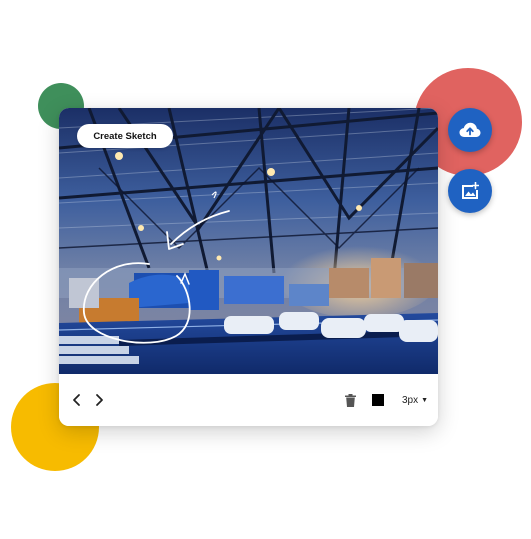  What do you see at coordinates (378, 400) in the screenshot?
I see `brush-color-swatch` at bounding box center [378, 400].